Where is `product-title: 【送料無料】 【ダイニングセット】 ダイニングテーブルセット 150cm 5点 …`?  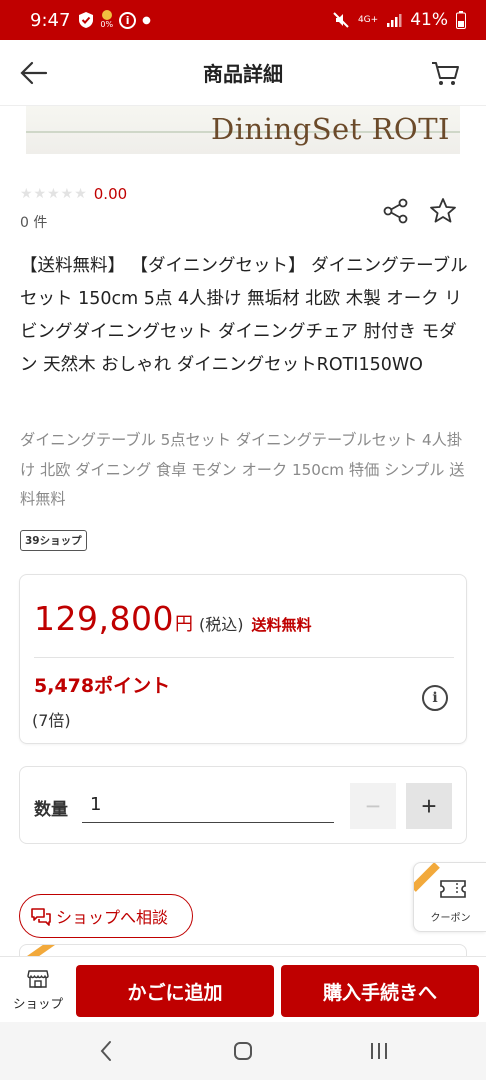
product-title: 【送料無料】 【ダイニングセット】 ダイニングテーブルセット 150cm 5点 … is located at coordinates (244, 315).